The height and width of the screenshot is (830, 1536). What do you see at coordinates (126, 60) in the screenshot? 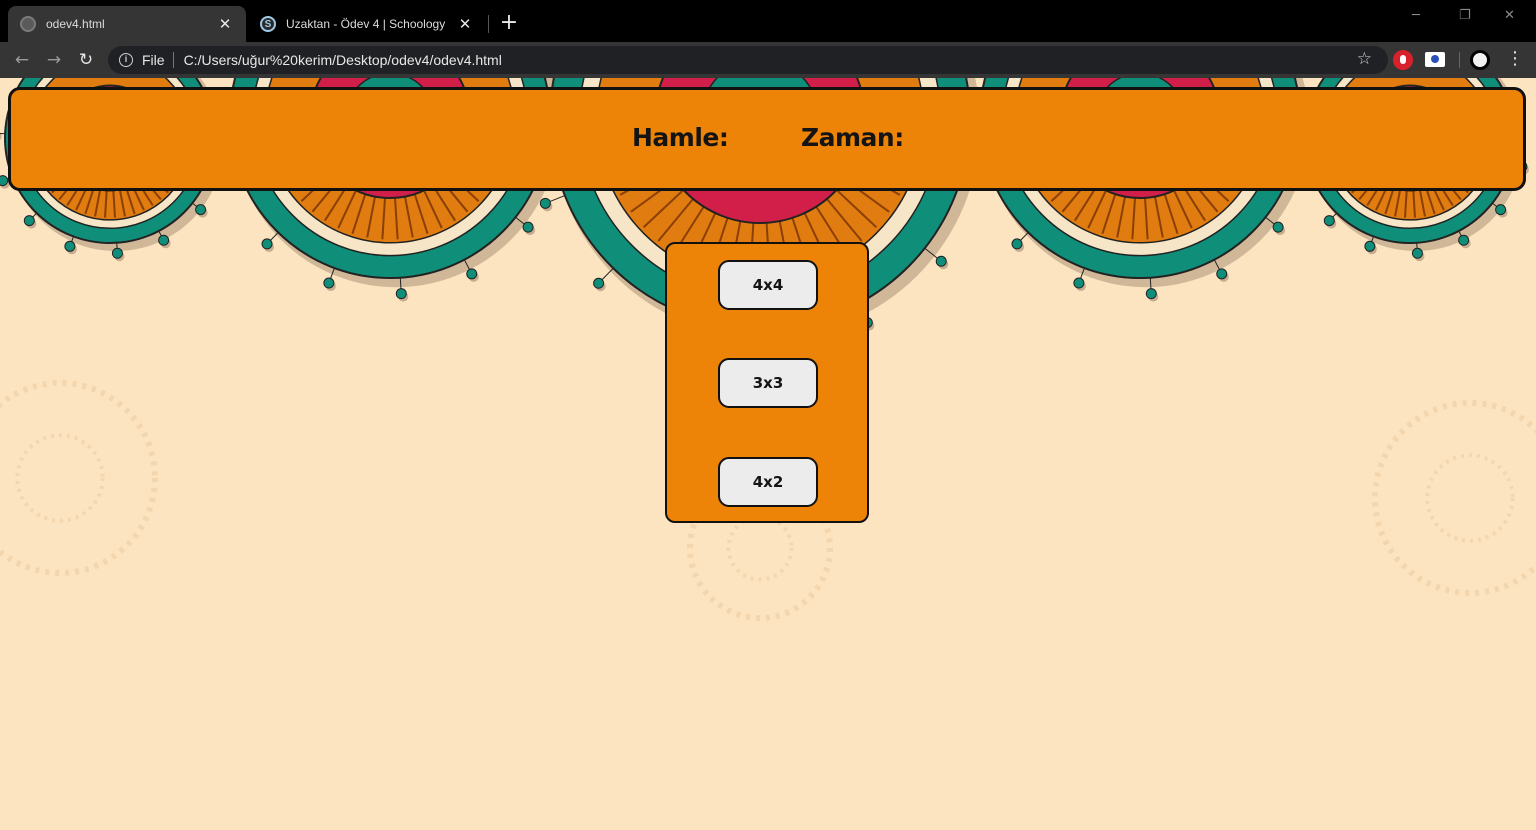
I see `info-icon: i` at bounding box center [126, 60].